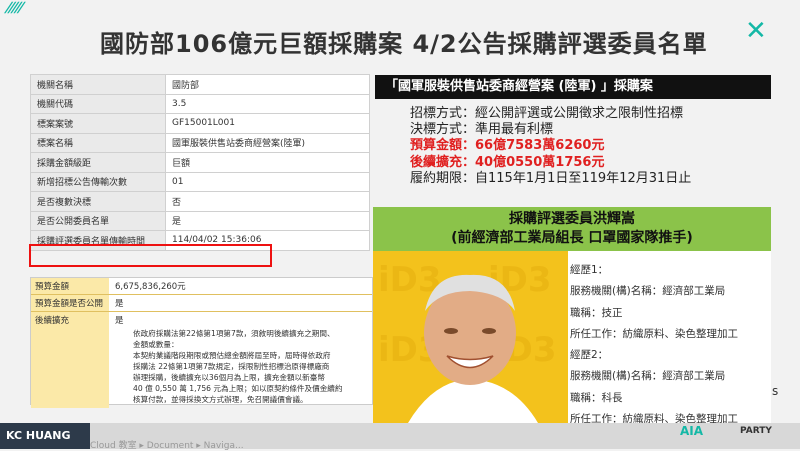 This screenshot has width=800, height=451. I want to click on row-value: 巨額, so click(267, 162).